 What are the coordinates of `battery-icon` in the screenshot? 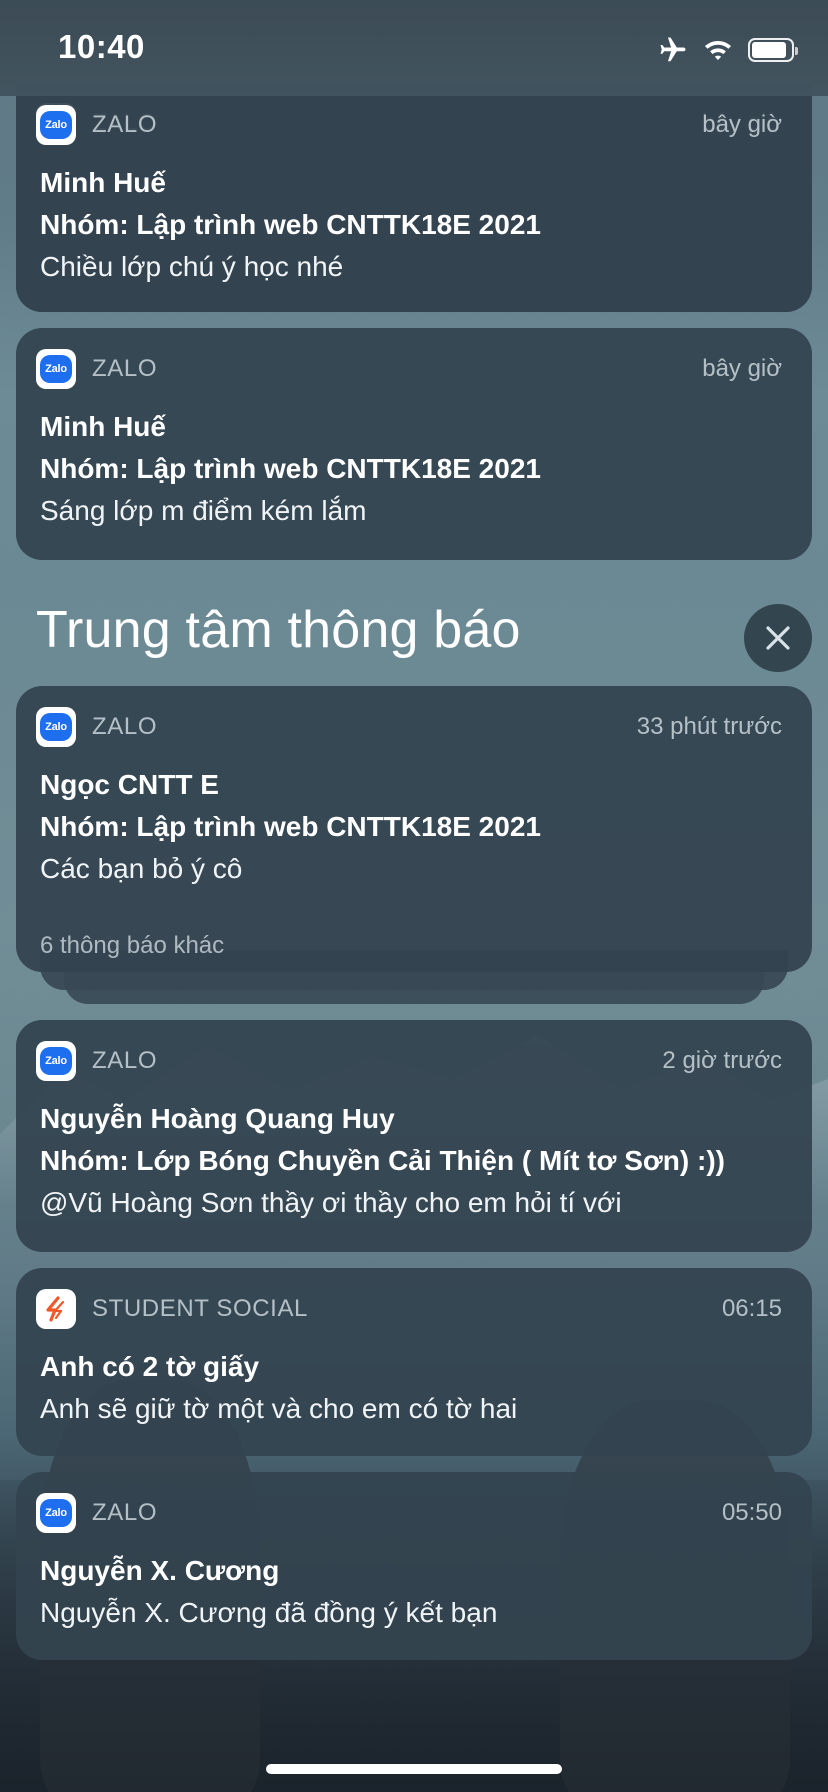 It's located at (773, 50).